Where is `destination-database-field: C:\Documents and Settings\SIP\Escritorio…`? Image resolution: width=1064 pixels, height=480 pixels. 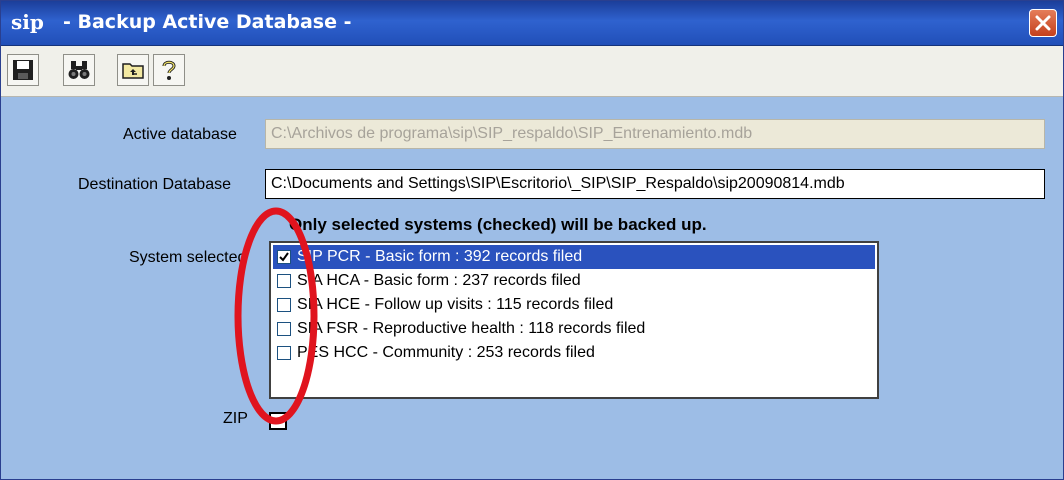 destination-database-field: C:\Documents and Settings\SIP\Escritorio… is located at coordinates (655, 184).